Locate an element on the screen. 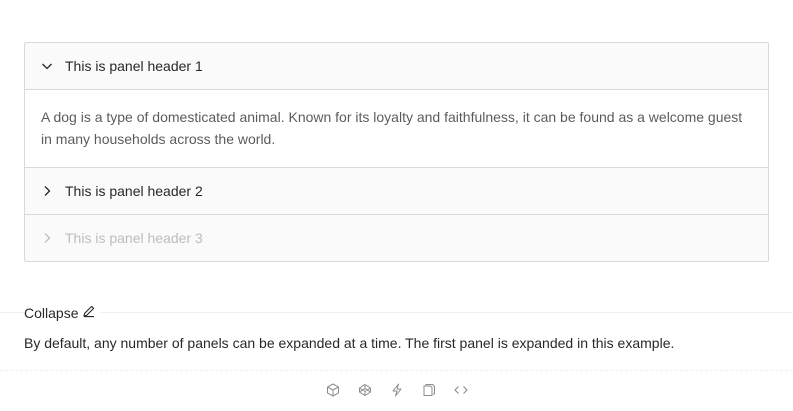 The width and height of the screenshot is (793, 411). actions-divider is located at coordinates (396, 370).